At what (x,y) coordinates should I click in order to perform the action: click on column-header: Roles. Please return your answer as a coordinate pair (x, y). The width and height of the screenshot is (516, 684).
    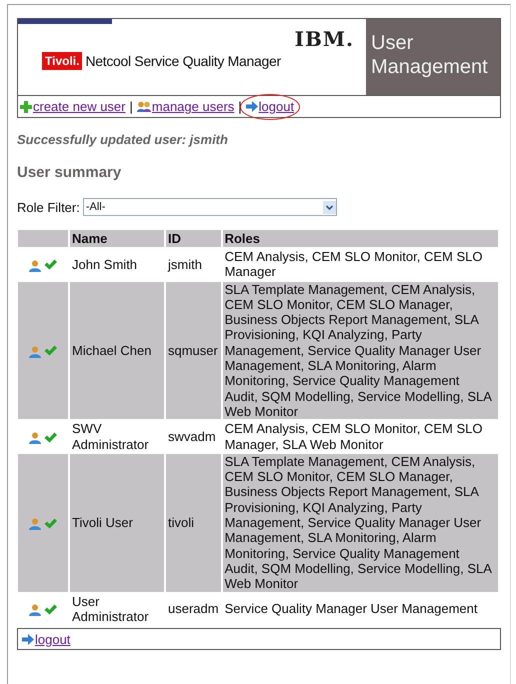
    Looking at the image, I should click on (360, 238).